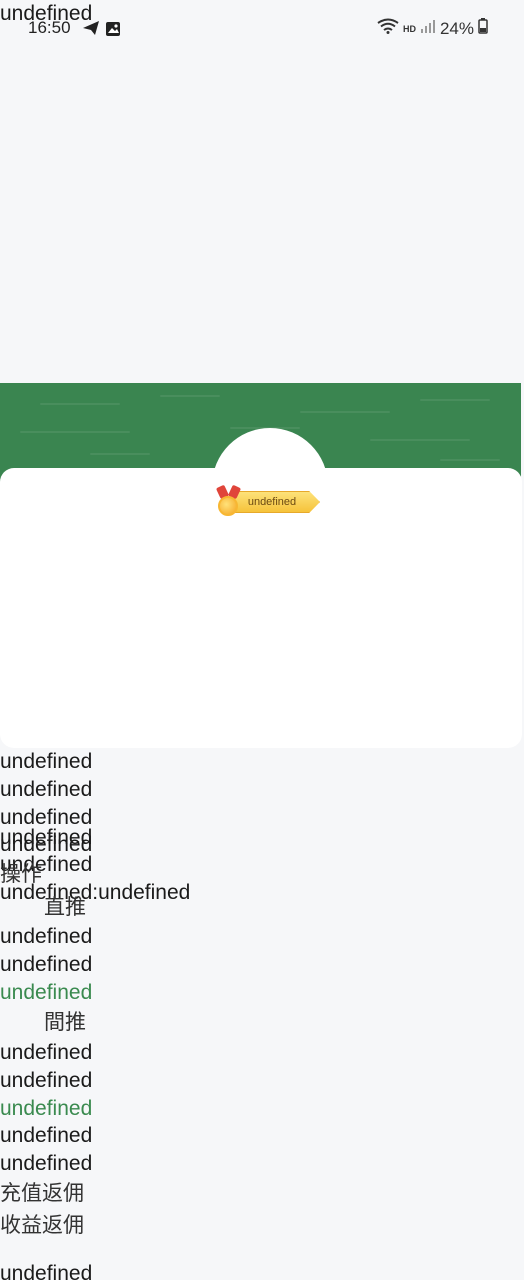 Image resolution: width=524 pixels, height=1280 pixels. What do you see at coordinates (65, 908) in the screenshot?
I see `direct-referral-tab: 直推` at bounding box center [65, 908].